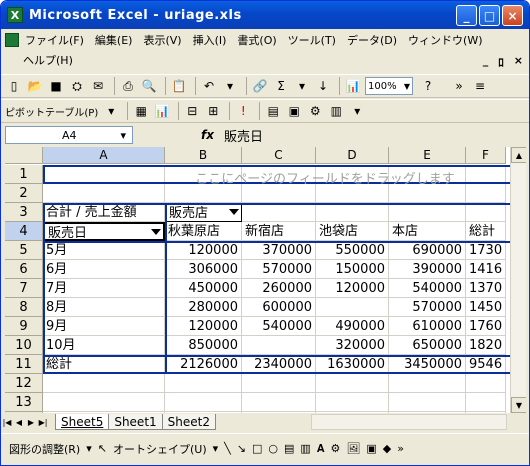  Describe the element at coordinates (203, 345) in the screenshot. I see `pivot-value-cell: 850000` at that location.